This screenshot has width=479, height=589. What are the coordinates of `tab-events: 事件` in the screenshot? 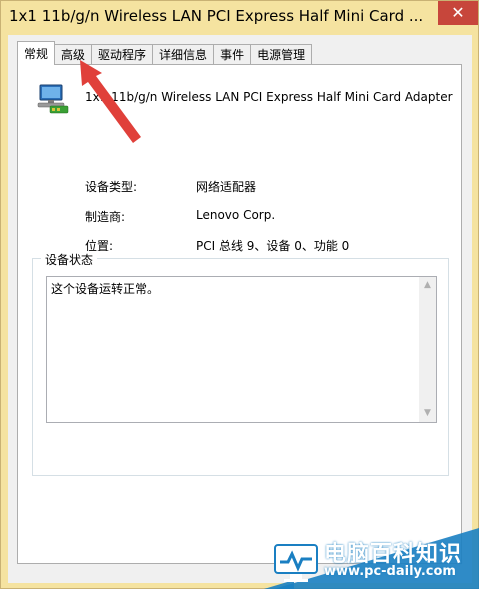 It's located at (232, 54).